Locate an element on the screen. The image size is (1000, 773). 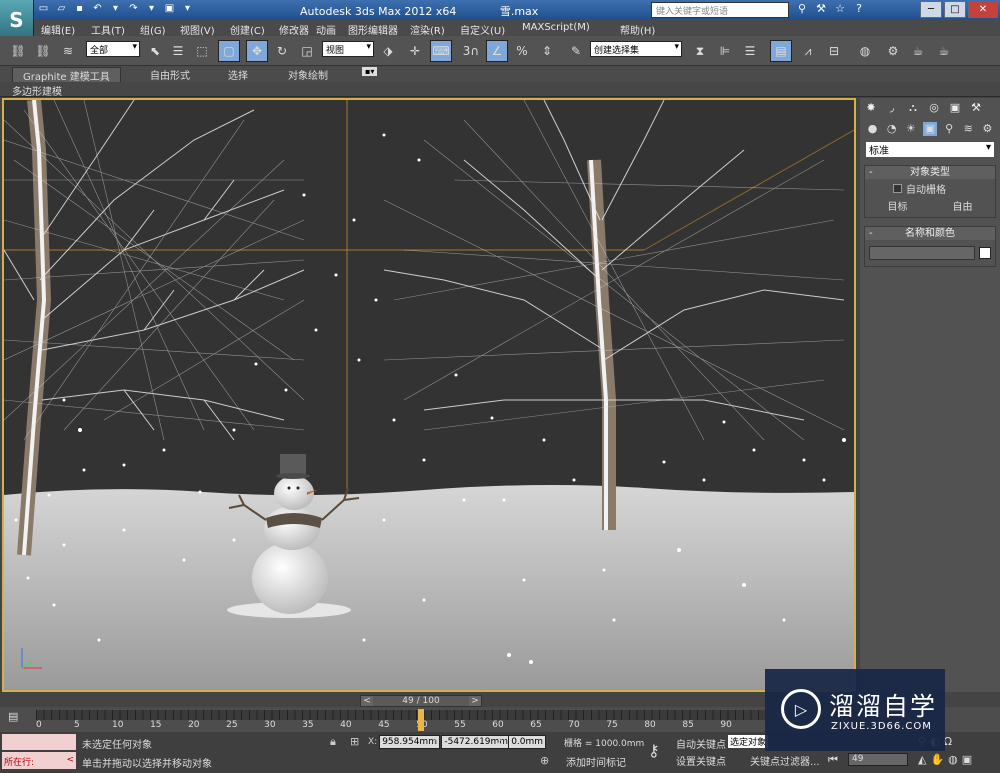
name-color-header: - 名称和颜色 is located at coordinates (930, 233).